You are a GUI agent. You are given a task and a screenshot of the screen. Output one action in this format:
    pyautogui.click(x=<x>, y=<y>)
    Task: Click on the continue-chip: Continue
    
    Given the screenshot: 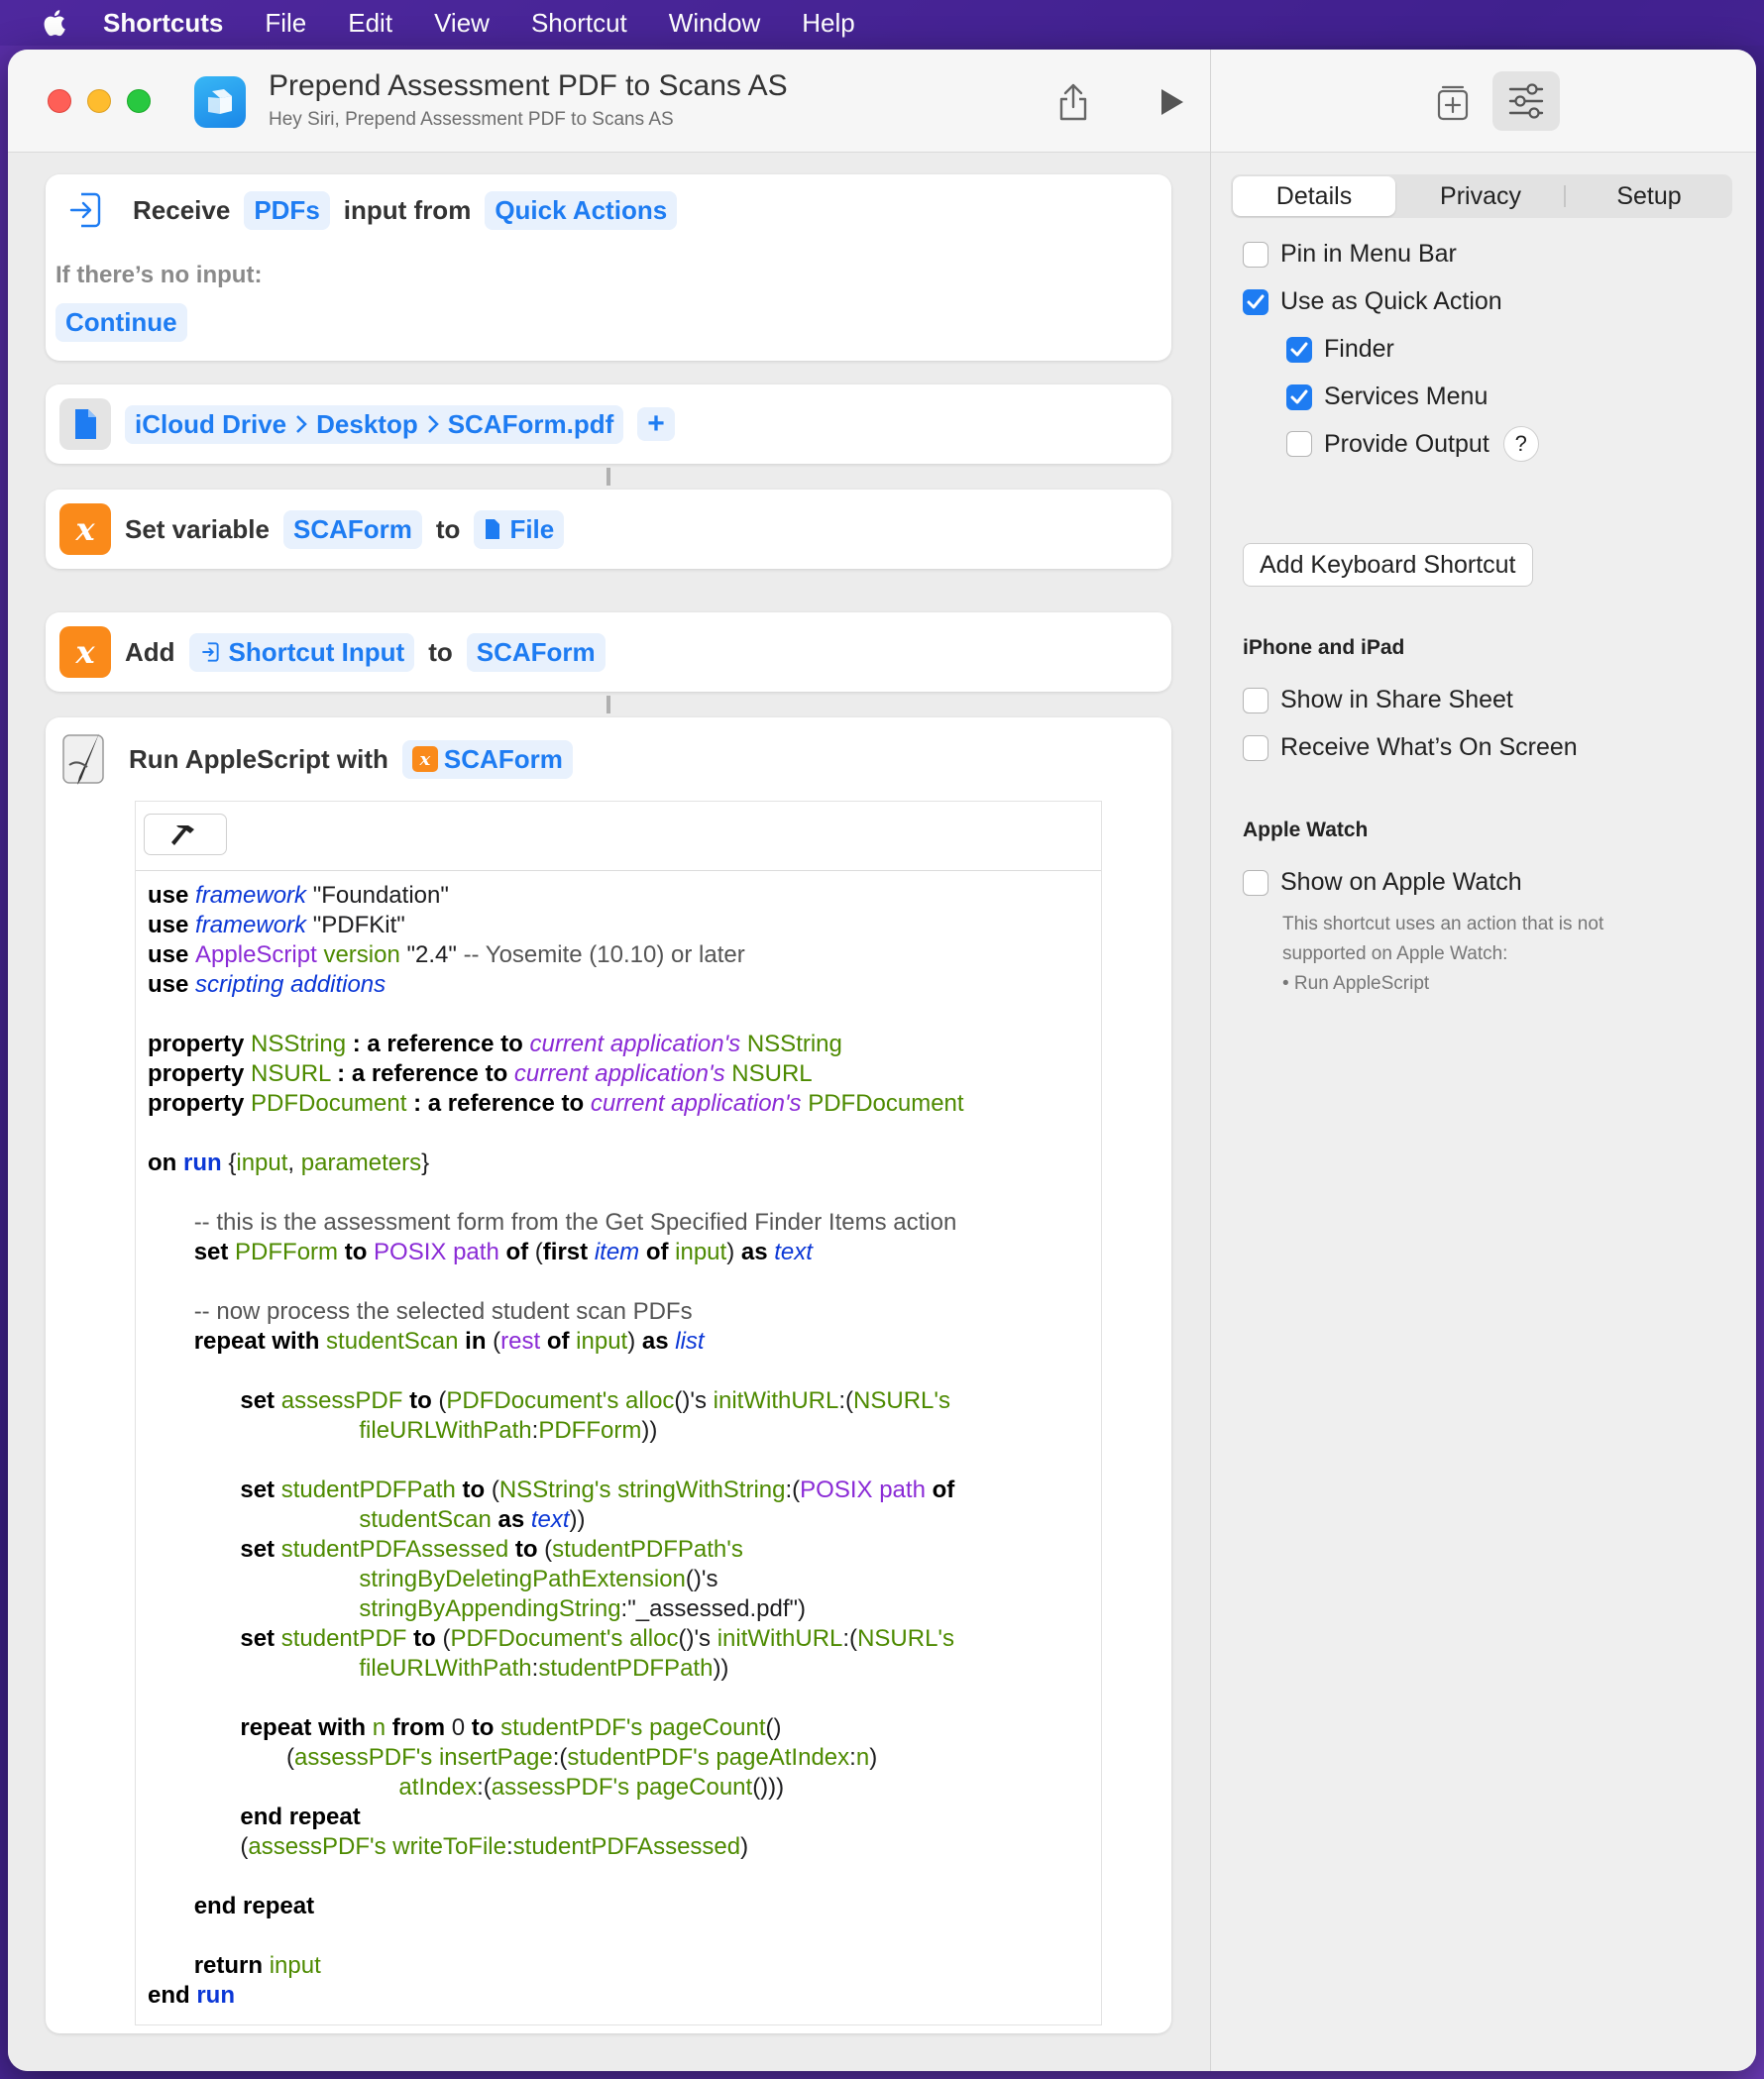 What is the action you would take?
    pyautogui.click(x=121, y=322)
    